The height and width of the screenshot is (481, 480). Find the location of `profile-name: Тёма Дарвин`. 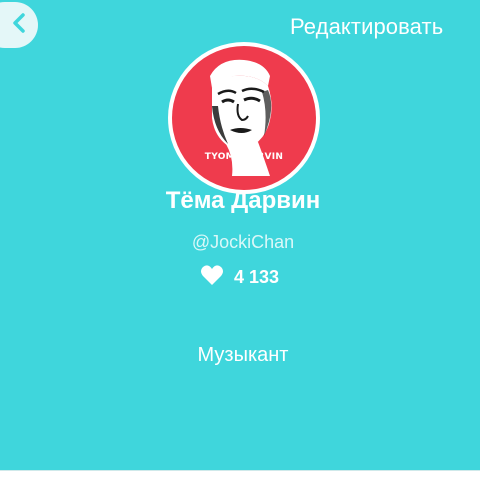

profile-name: Тёма Дарвин is located at coordinates (243, 200).